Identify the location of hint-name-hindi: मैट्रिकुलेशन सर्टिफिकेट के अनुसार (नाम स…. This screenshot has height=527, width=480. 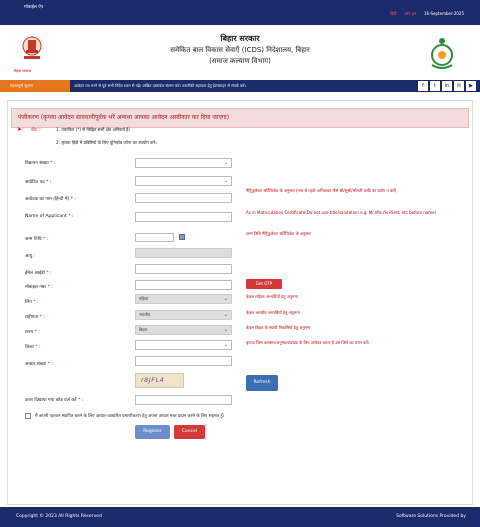
(321, 190).